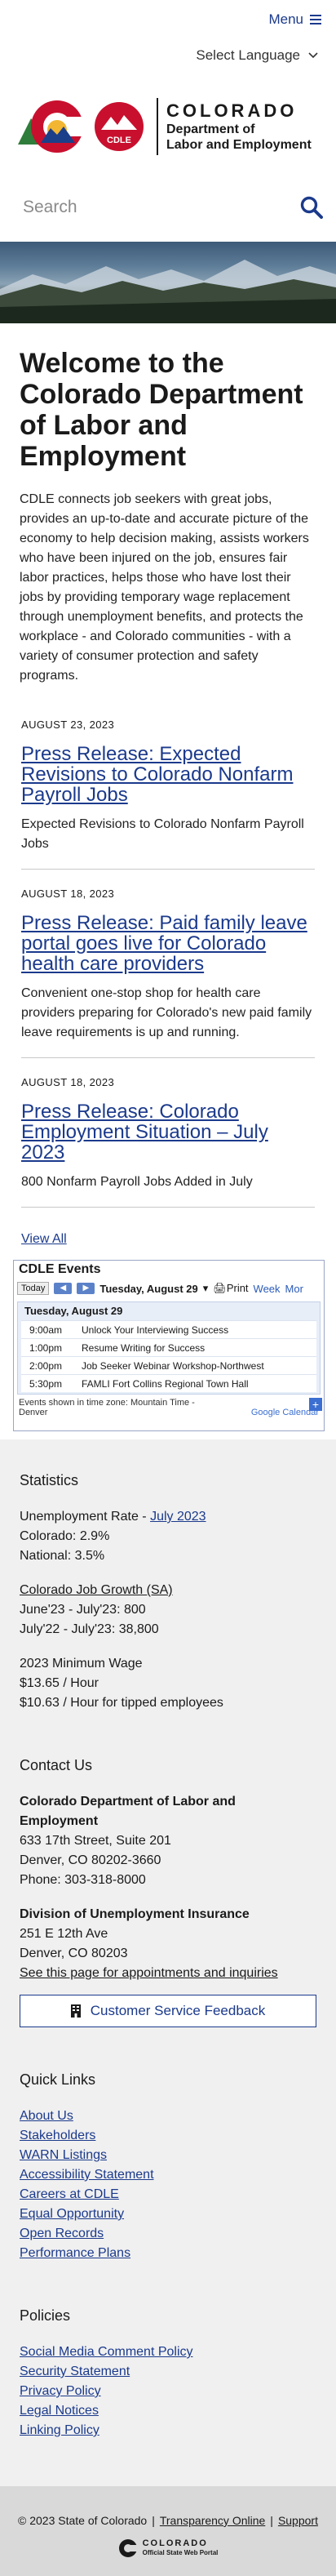 Image resolution: width=336 pixels, height=2576 pixels. Describe the element at coordinates (168, 2155) in the screenshot. I see `quick-link-warn-listings: WARN Listings` at that location.